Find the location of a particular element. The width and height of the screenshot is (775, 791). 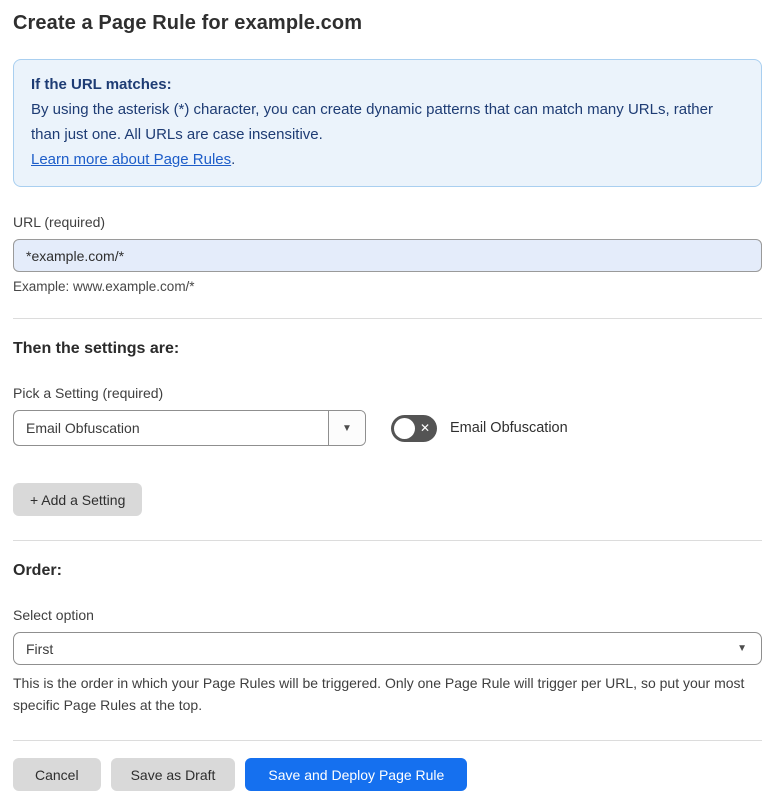

cancel-button: Cancel is located at coordinates (57, 774).